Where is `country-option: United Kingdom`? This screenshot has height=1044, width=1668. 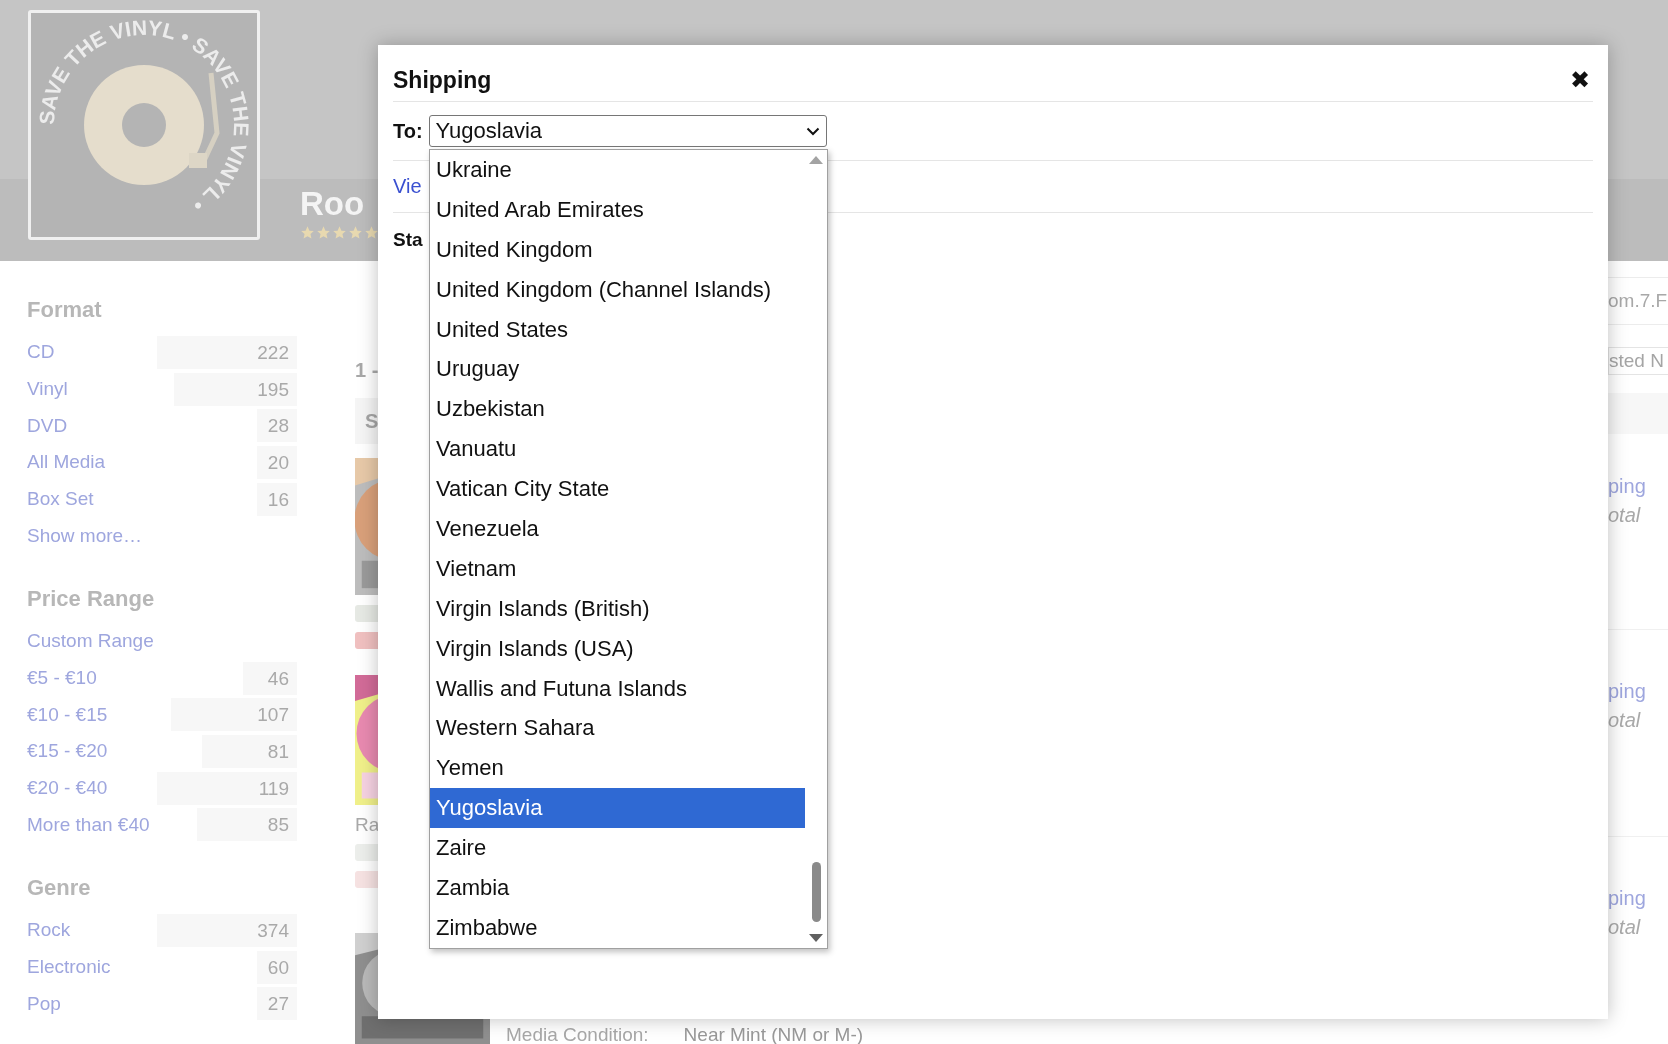 country-option: United Kingdom is located at coordinates (617, 249).